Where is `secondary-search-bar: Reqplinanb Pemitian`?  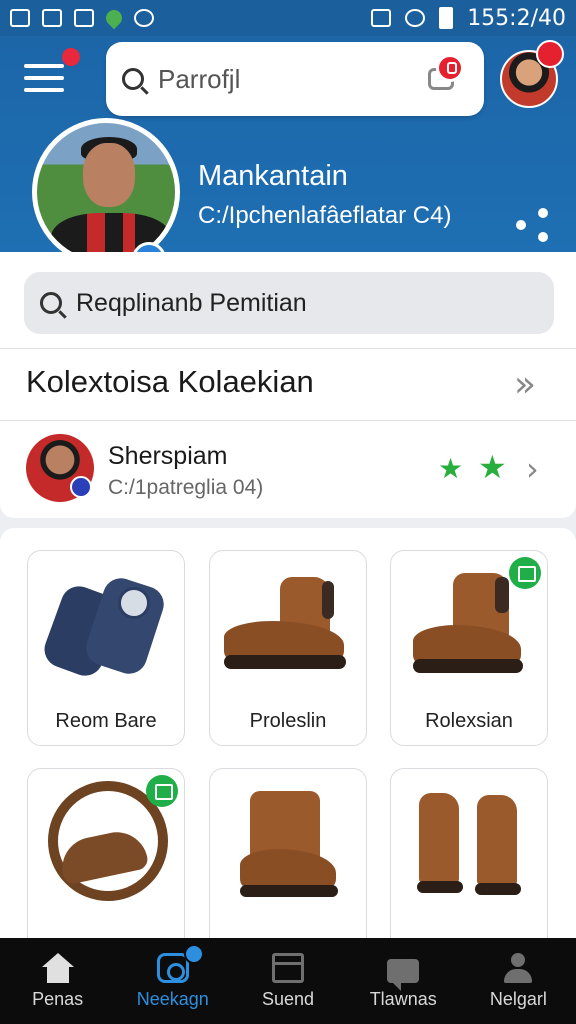 secondary-search-bar: Reqplinanb Pemitian is located at coordinates (289, 303).